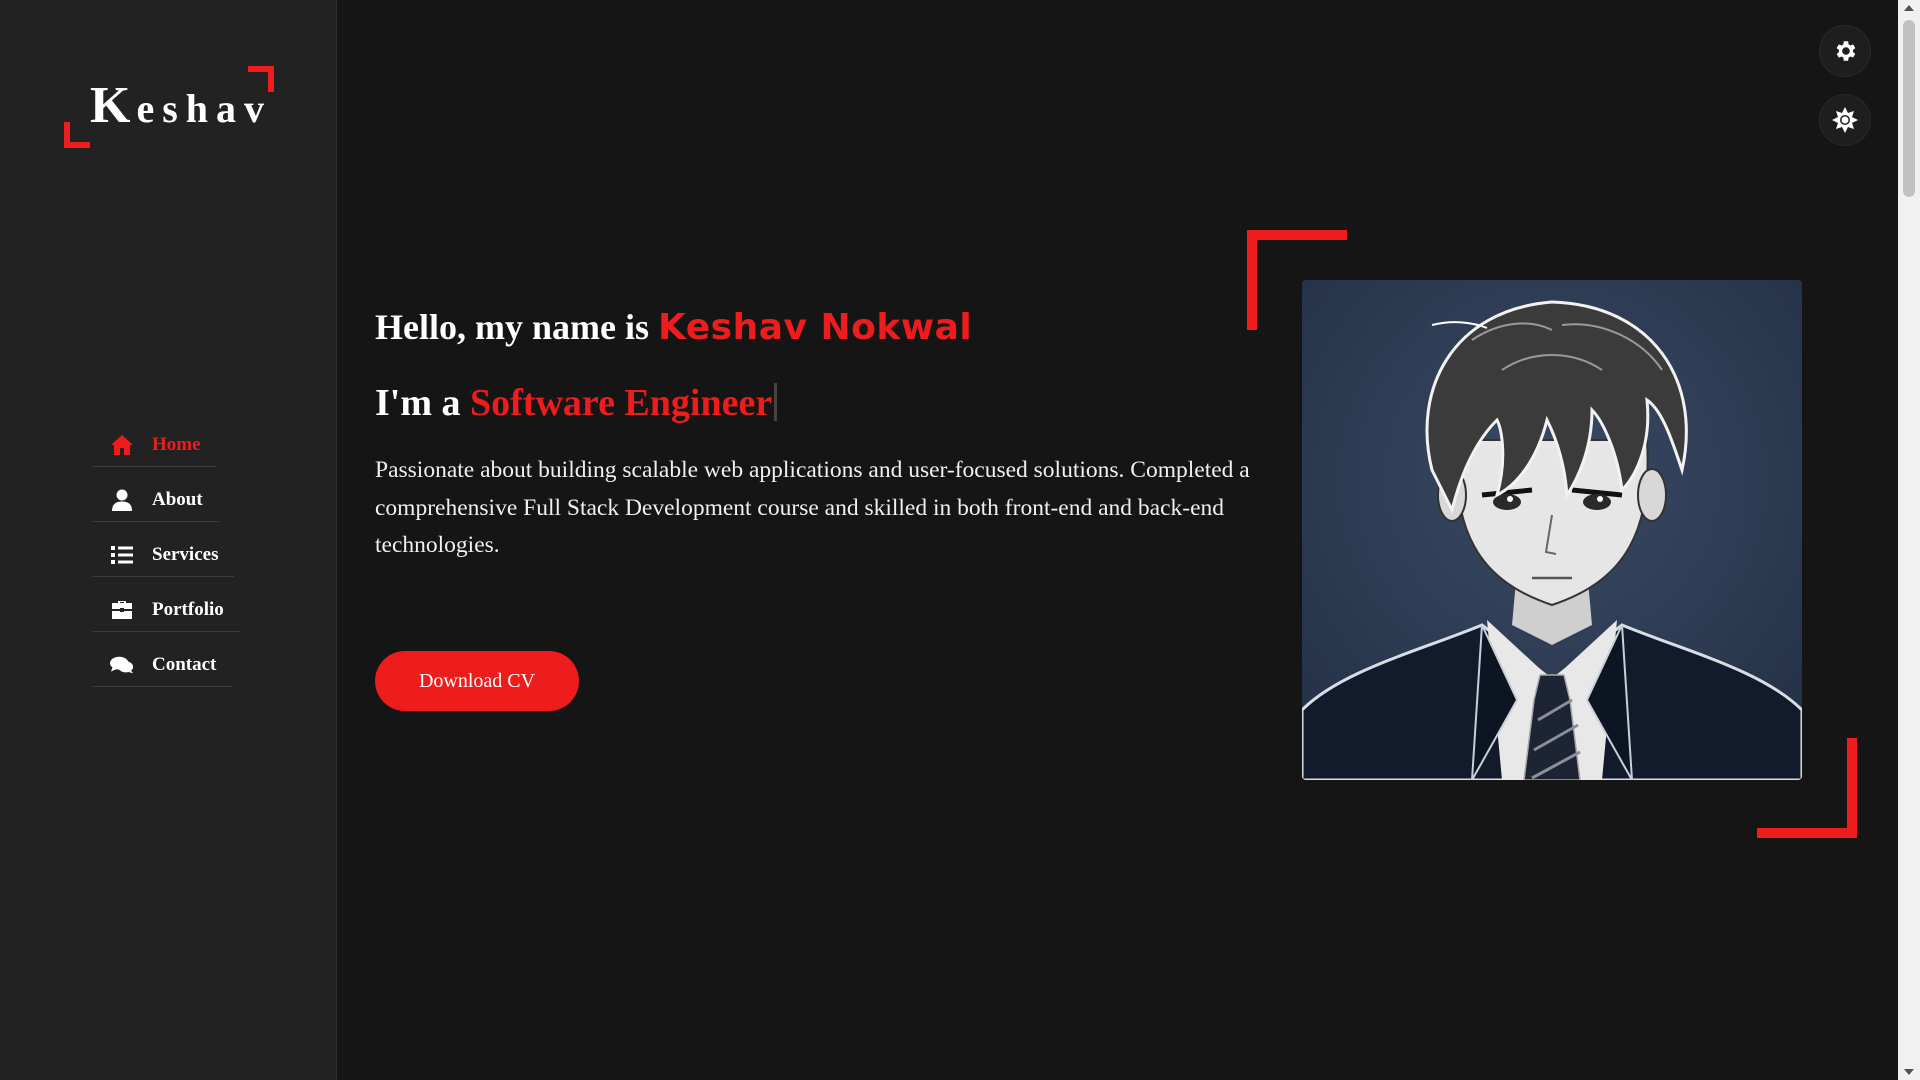 Image resolution: width=1920 pixels, height=1080 pixels. What do you see at coordinates (1909, 8) in the screenshot?
I see `scroll-up-arrow-icon` at bounding box center [1909, 8].